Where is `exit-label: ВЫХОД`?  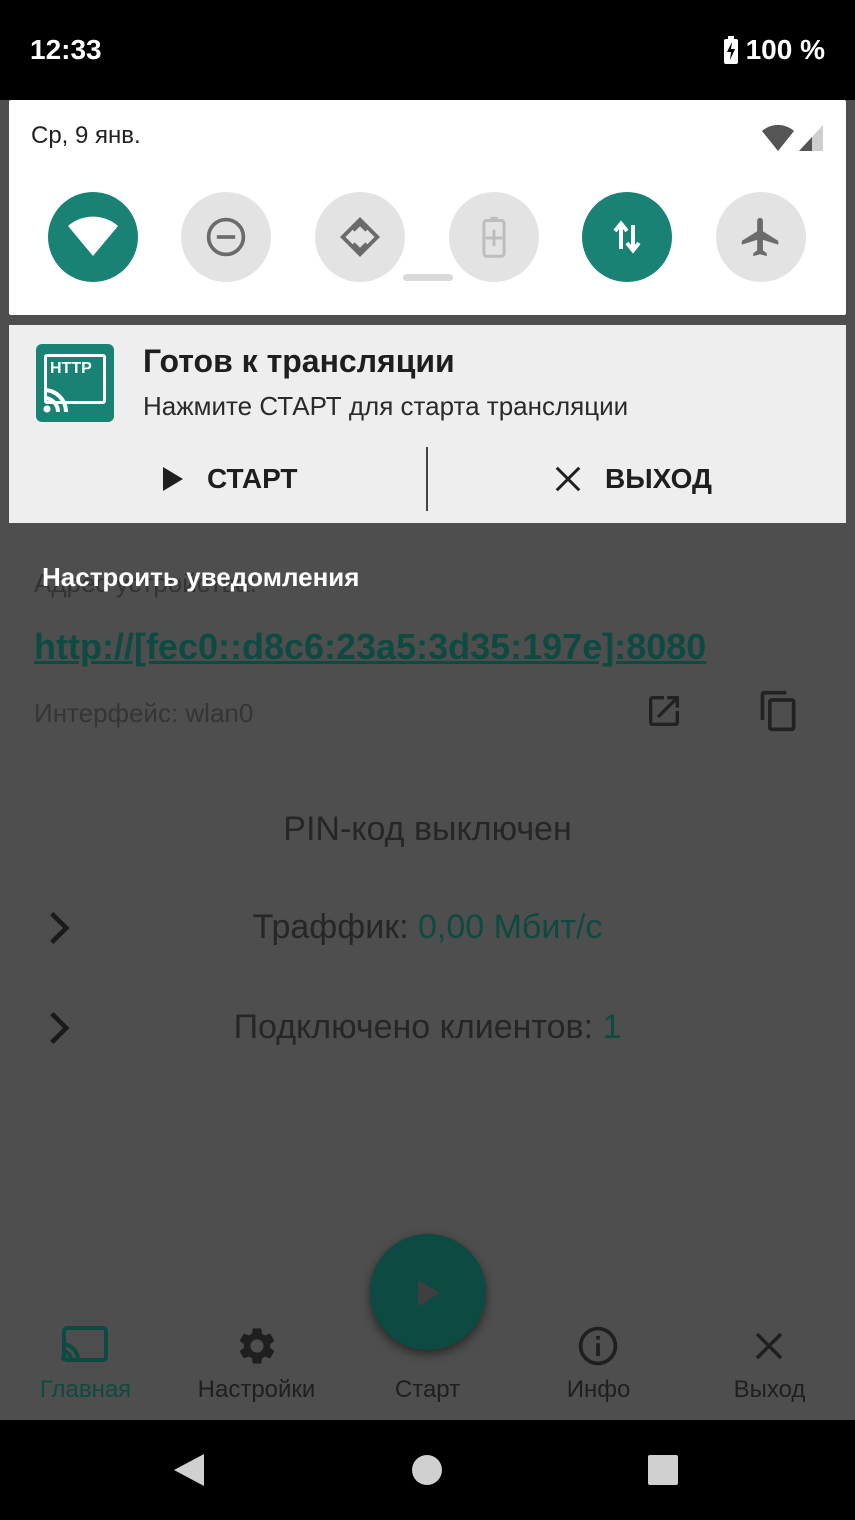
exit-label: ВЫХОД is located at coordinates (658, 478).